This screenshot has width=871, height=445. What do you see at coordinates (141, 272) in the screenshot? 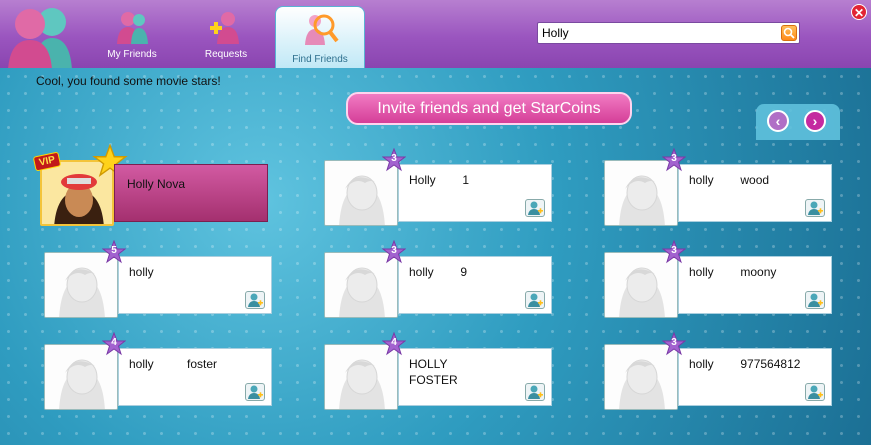
I see `friend-name: holly` at bounding box center [141, 272].